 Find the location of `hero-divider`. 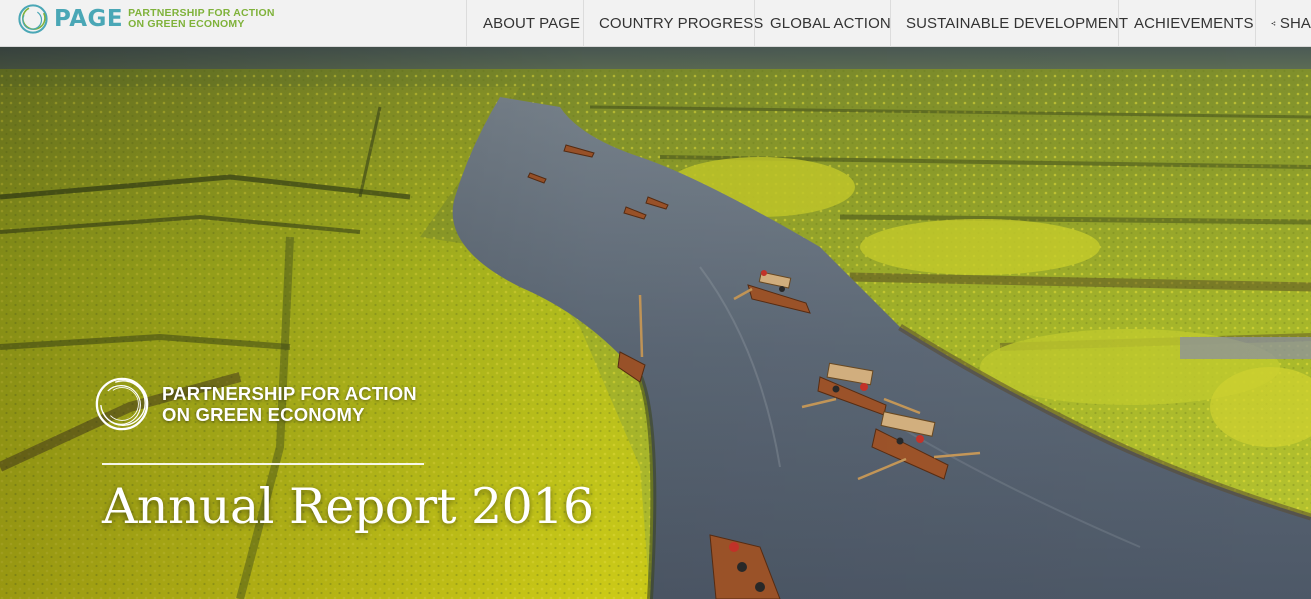

hero-divider is located at coordinates (263, 464).